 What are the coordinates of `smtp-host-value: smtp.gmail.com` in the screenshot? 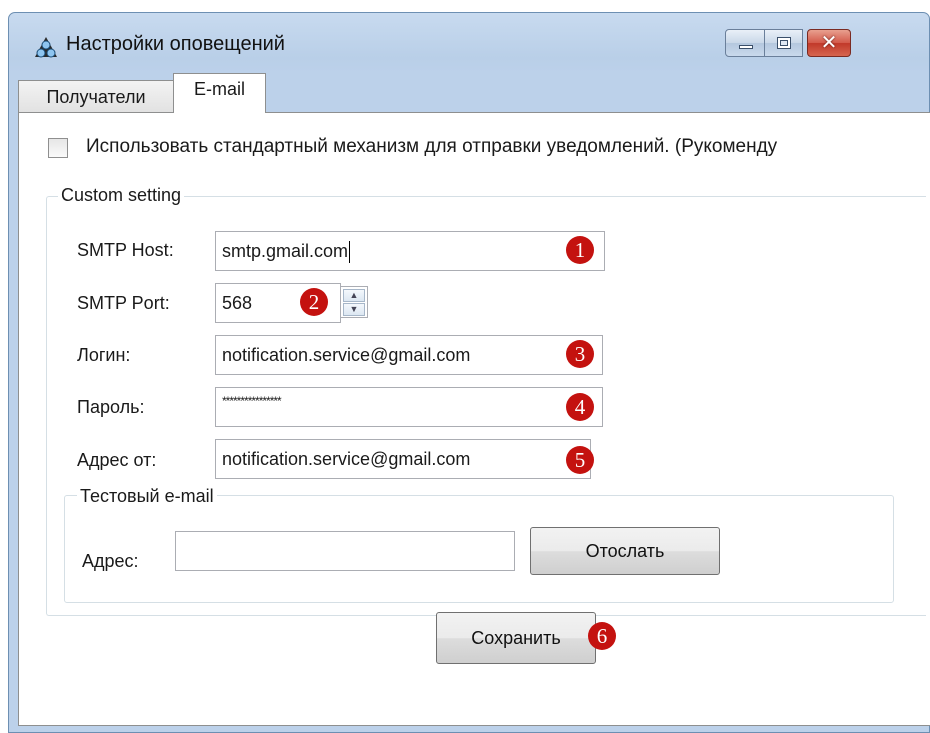 It's located at (285, 251).